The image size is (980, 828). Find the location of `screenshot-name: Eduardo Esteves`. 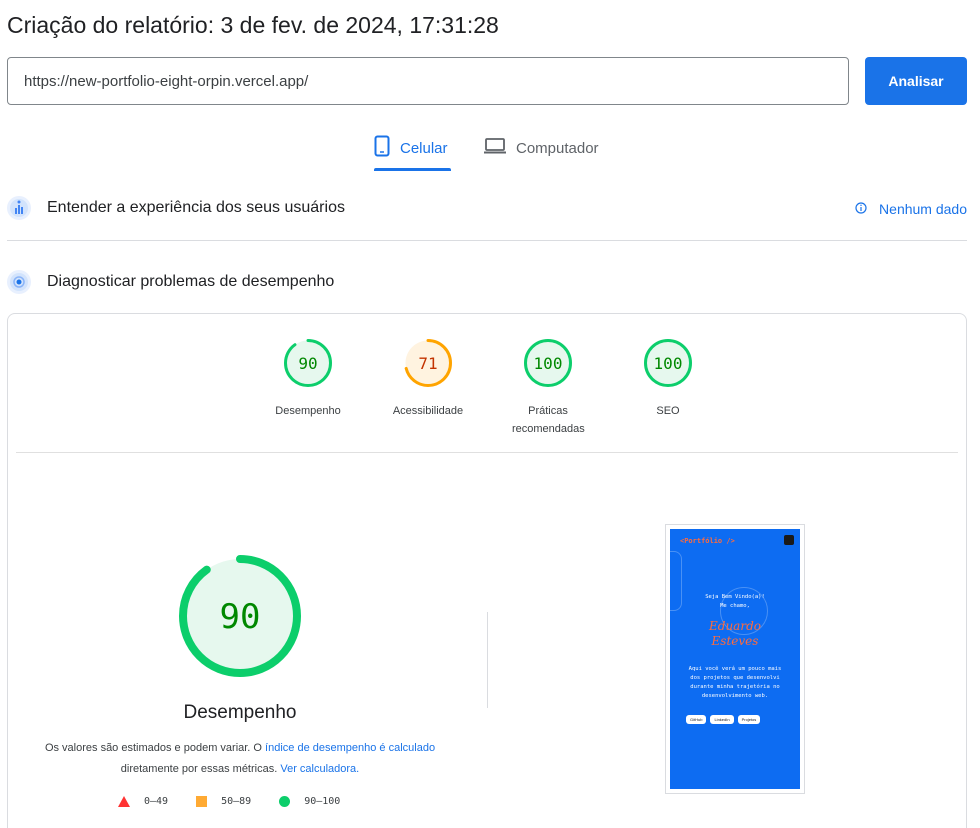

screenshot-name: Eduardo Esteves is located at coordinates (735, 634).